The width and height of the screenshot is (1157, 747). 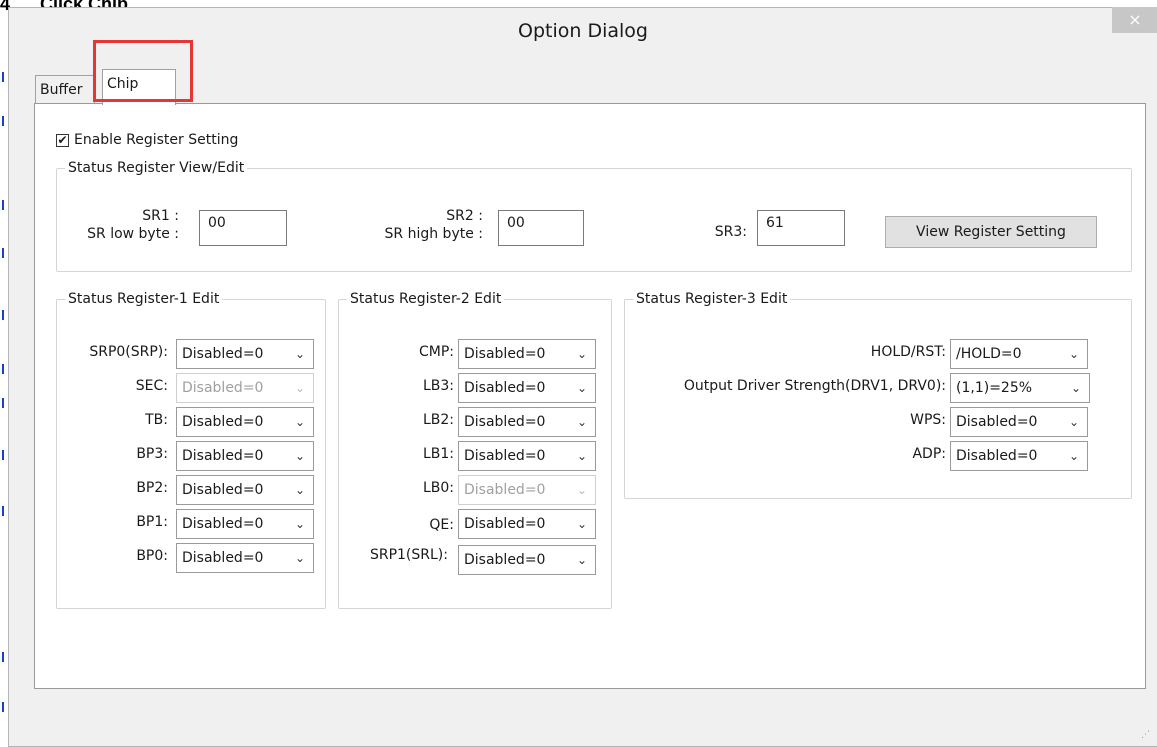 What do you see at coordinates (144, 299) in the screenshot?
I see `status-register-1-legend: Status Register-1 Edit` at bounding box center [144, 299].